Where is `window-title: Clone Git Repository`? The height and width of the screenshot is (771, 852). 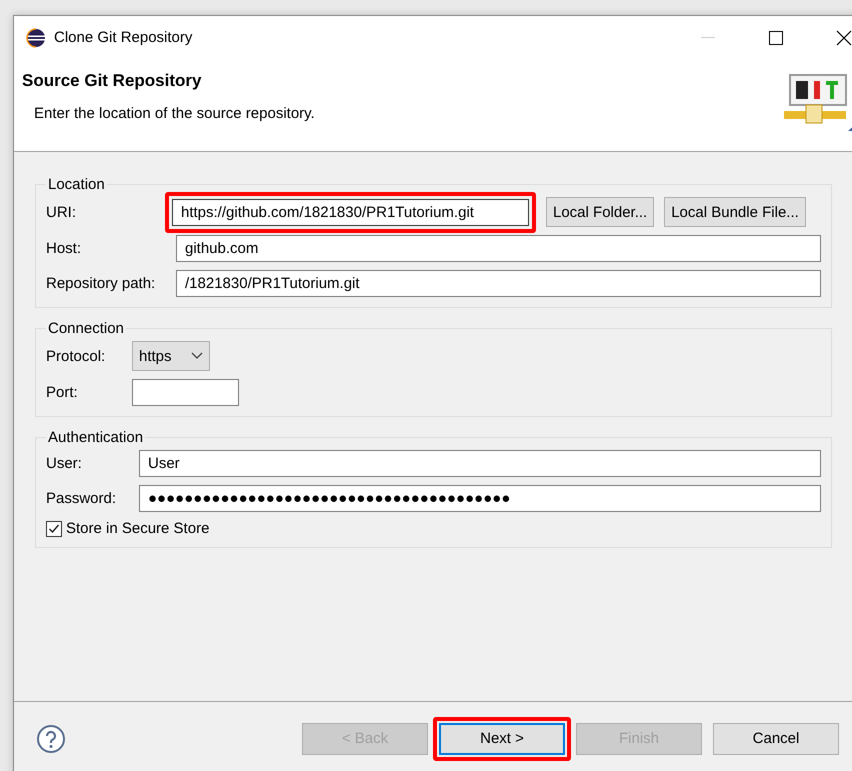 window-title: Clone Git Repository is located at coordinates (124, 37).